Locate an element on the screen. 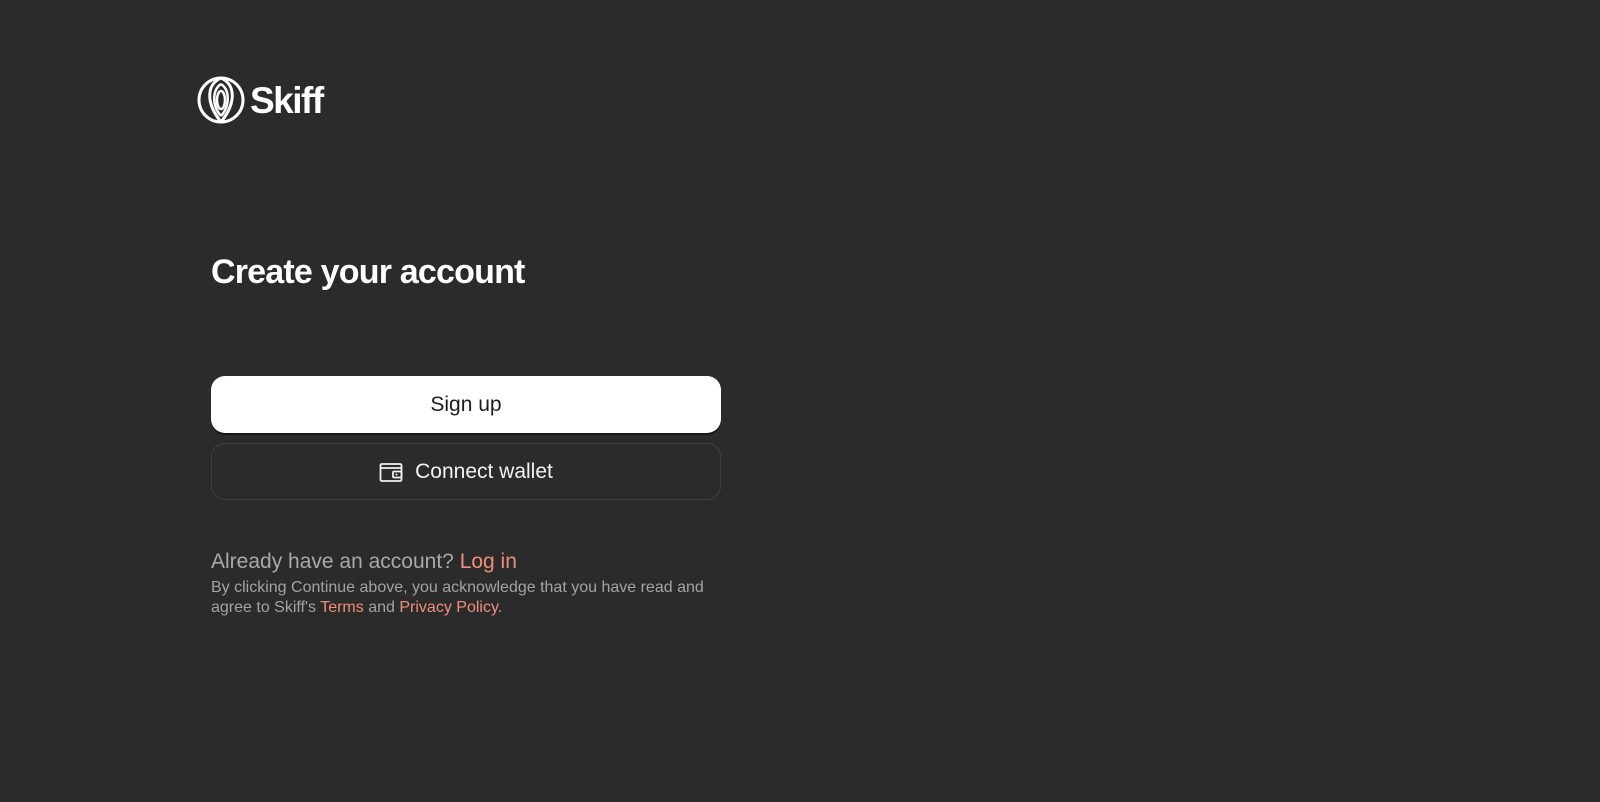 The height and width of the screenshot is (802, 1600). skiff-logo: Skiff is located at coordinates (260, 100).